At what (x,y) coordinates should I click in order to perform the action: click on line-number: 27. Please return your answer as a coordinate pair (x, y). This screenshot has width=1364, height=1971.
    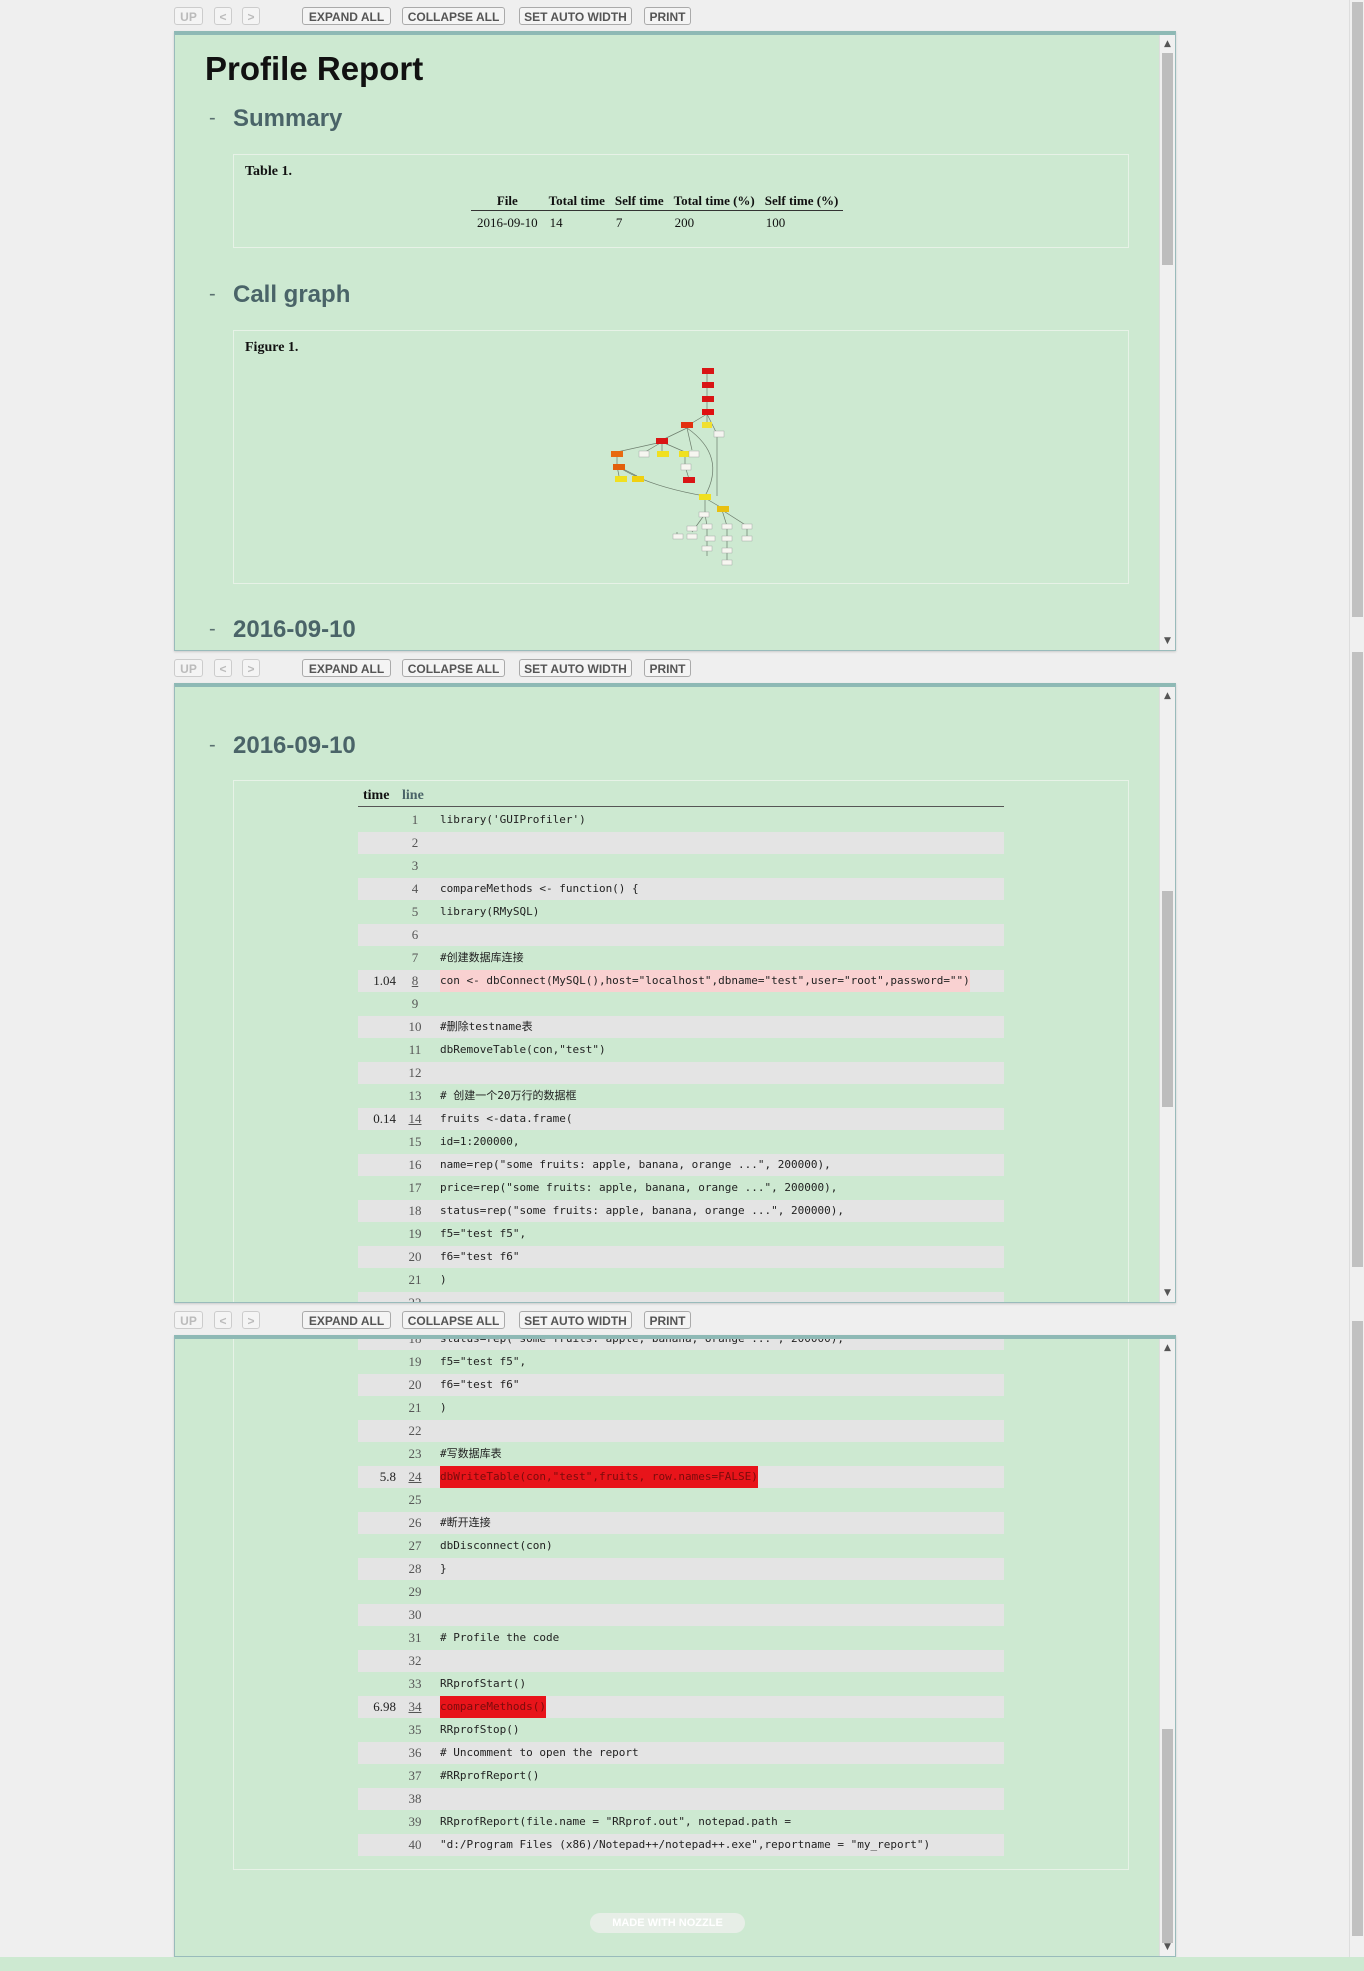
    Looking at the image, I should click on (415, 1545).